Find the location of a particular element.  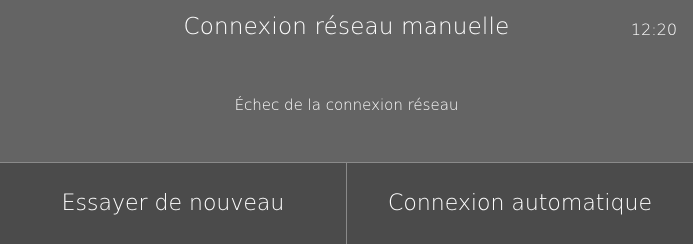

clock: 12:20 is located at coordinates (653, 29).